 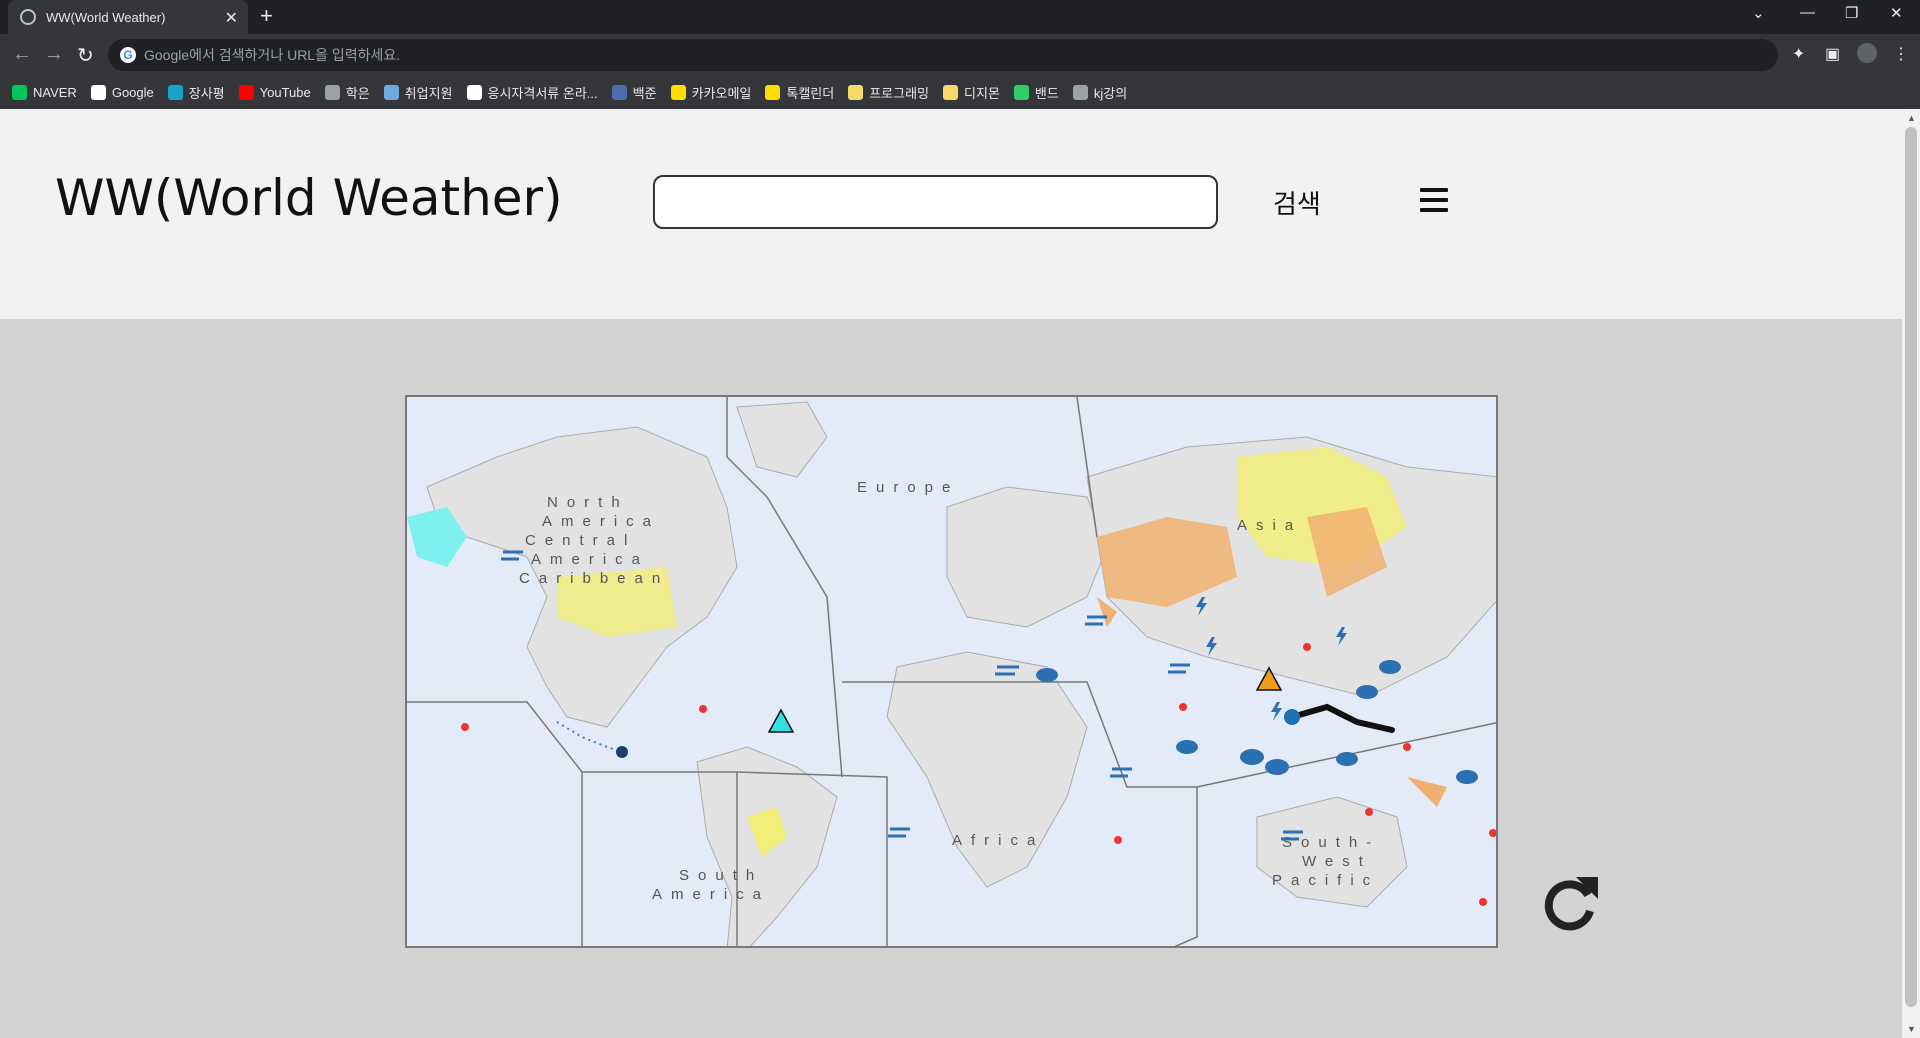 What do you see at coordinates (285, 92) in the screenshot?
I see `bookmark-label: YouTube` at bounding box center [285, 92].